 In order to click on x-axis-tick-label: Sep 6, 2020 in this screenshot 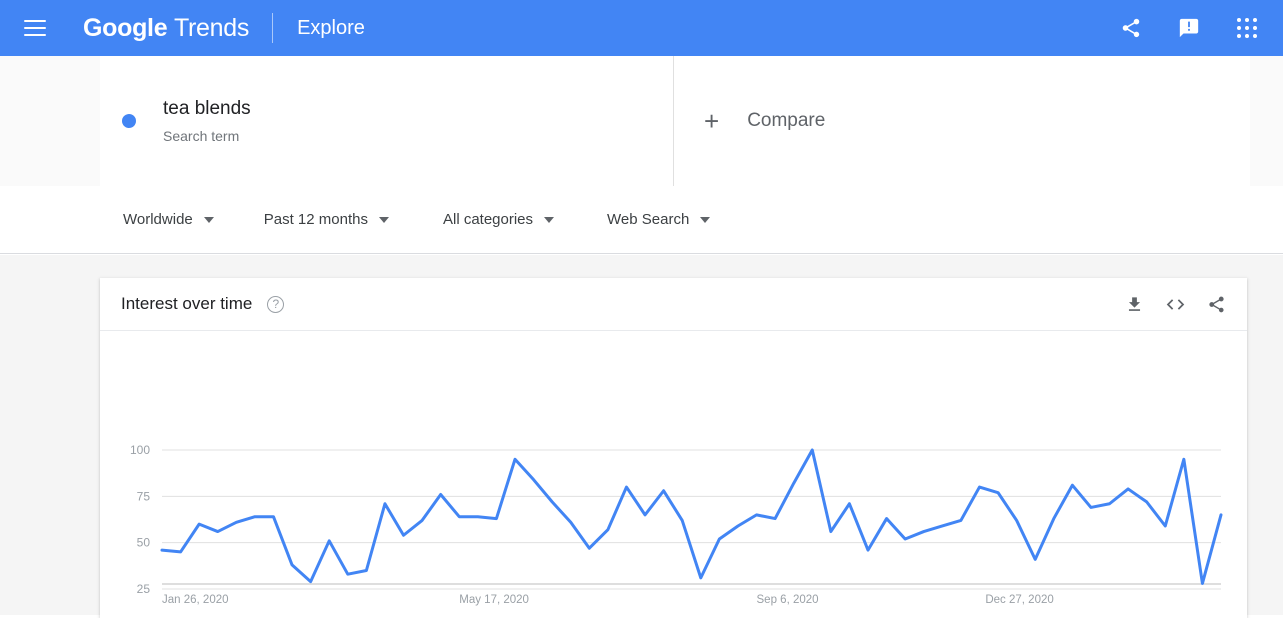, I will do `click(788, 600)`.